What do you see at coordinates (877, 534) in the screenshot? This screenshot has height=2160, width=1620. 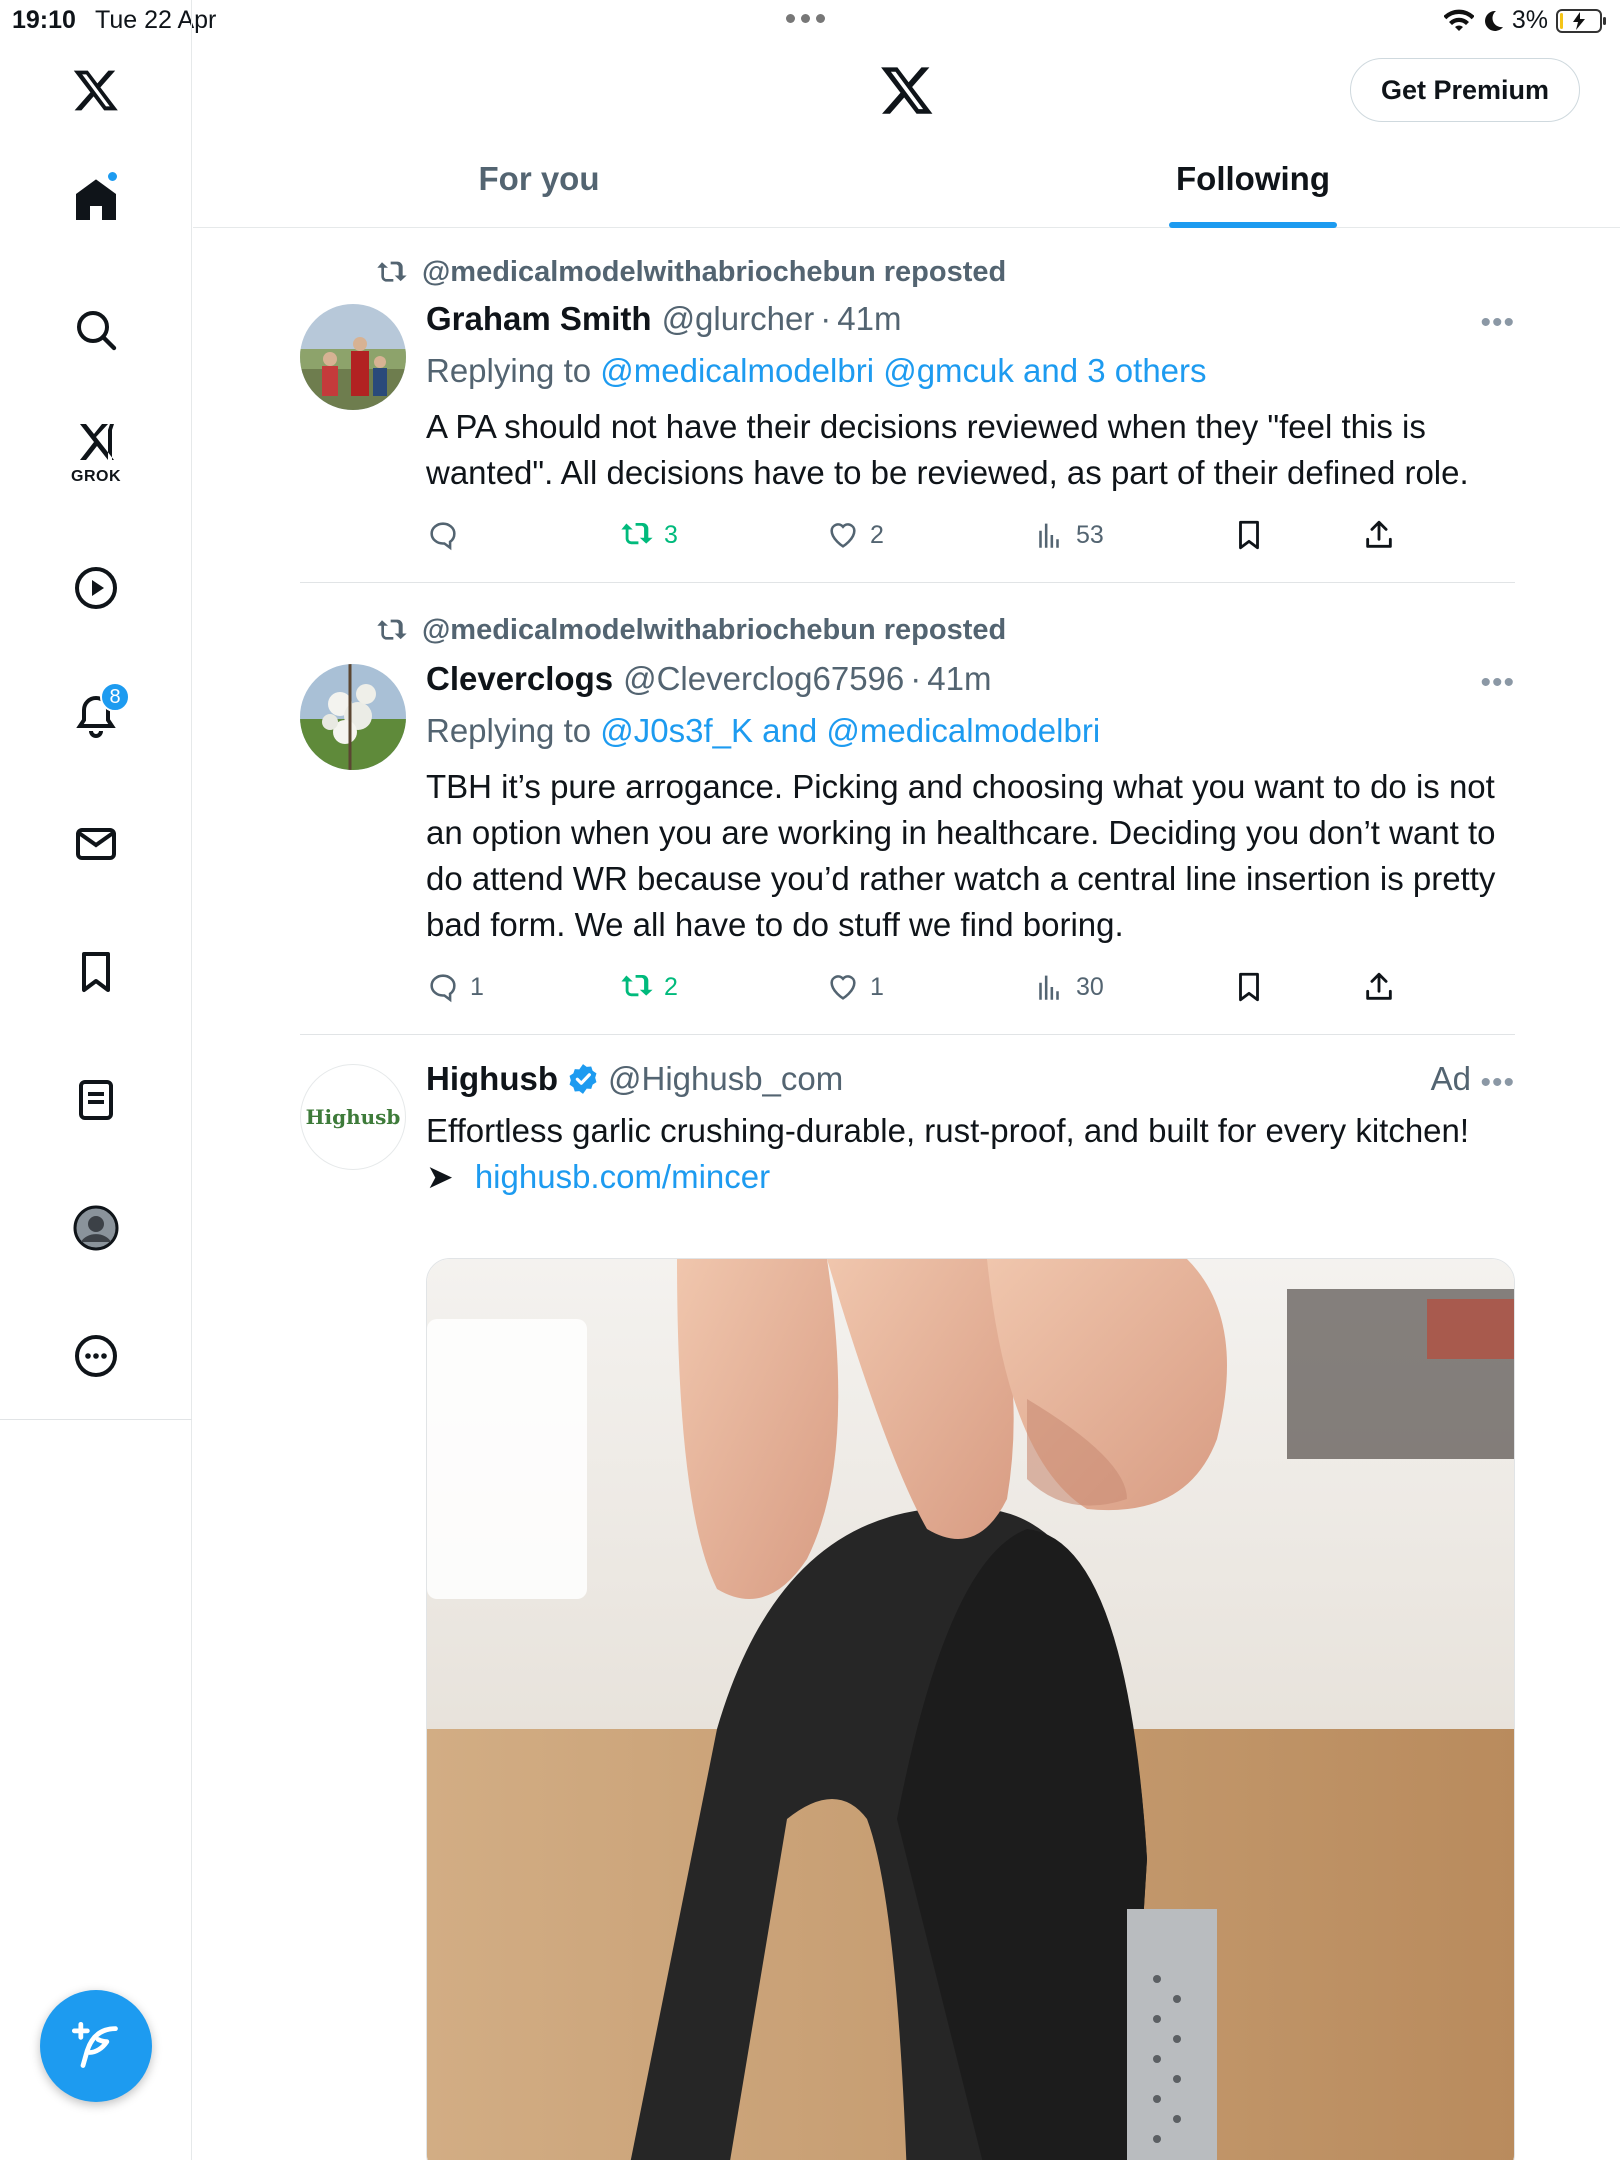 I see `like-count: 2` at bounding box center [877, 534].